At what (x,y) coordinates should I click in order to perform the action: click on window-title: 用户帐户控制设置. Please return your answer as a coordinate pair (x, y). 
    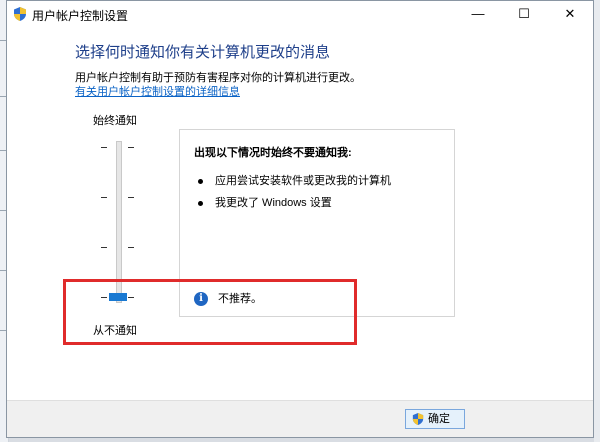
    Looking at the image, I should click on (80, 16).